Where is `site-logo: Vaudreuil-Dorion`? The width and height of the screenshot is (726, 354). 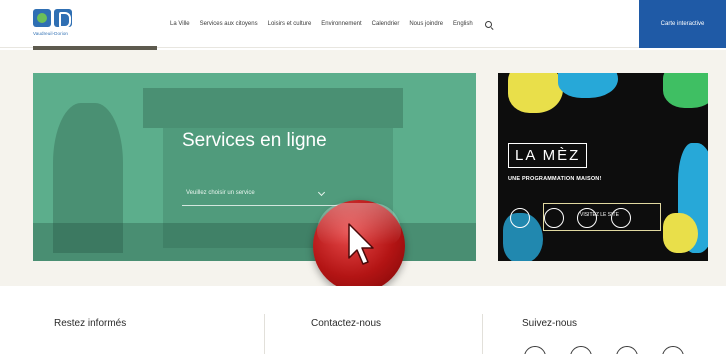 site-logo: Vaudreuil-Dorion is located at coordinates (57, 24).